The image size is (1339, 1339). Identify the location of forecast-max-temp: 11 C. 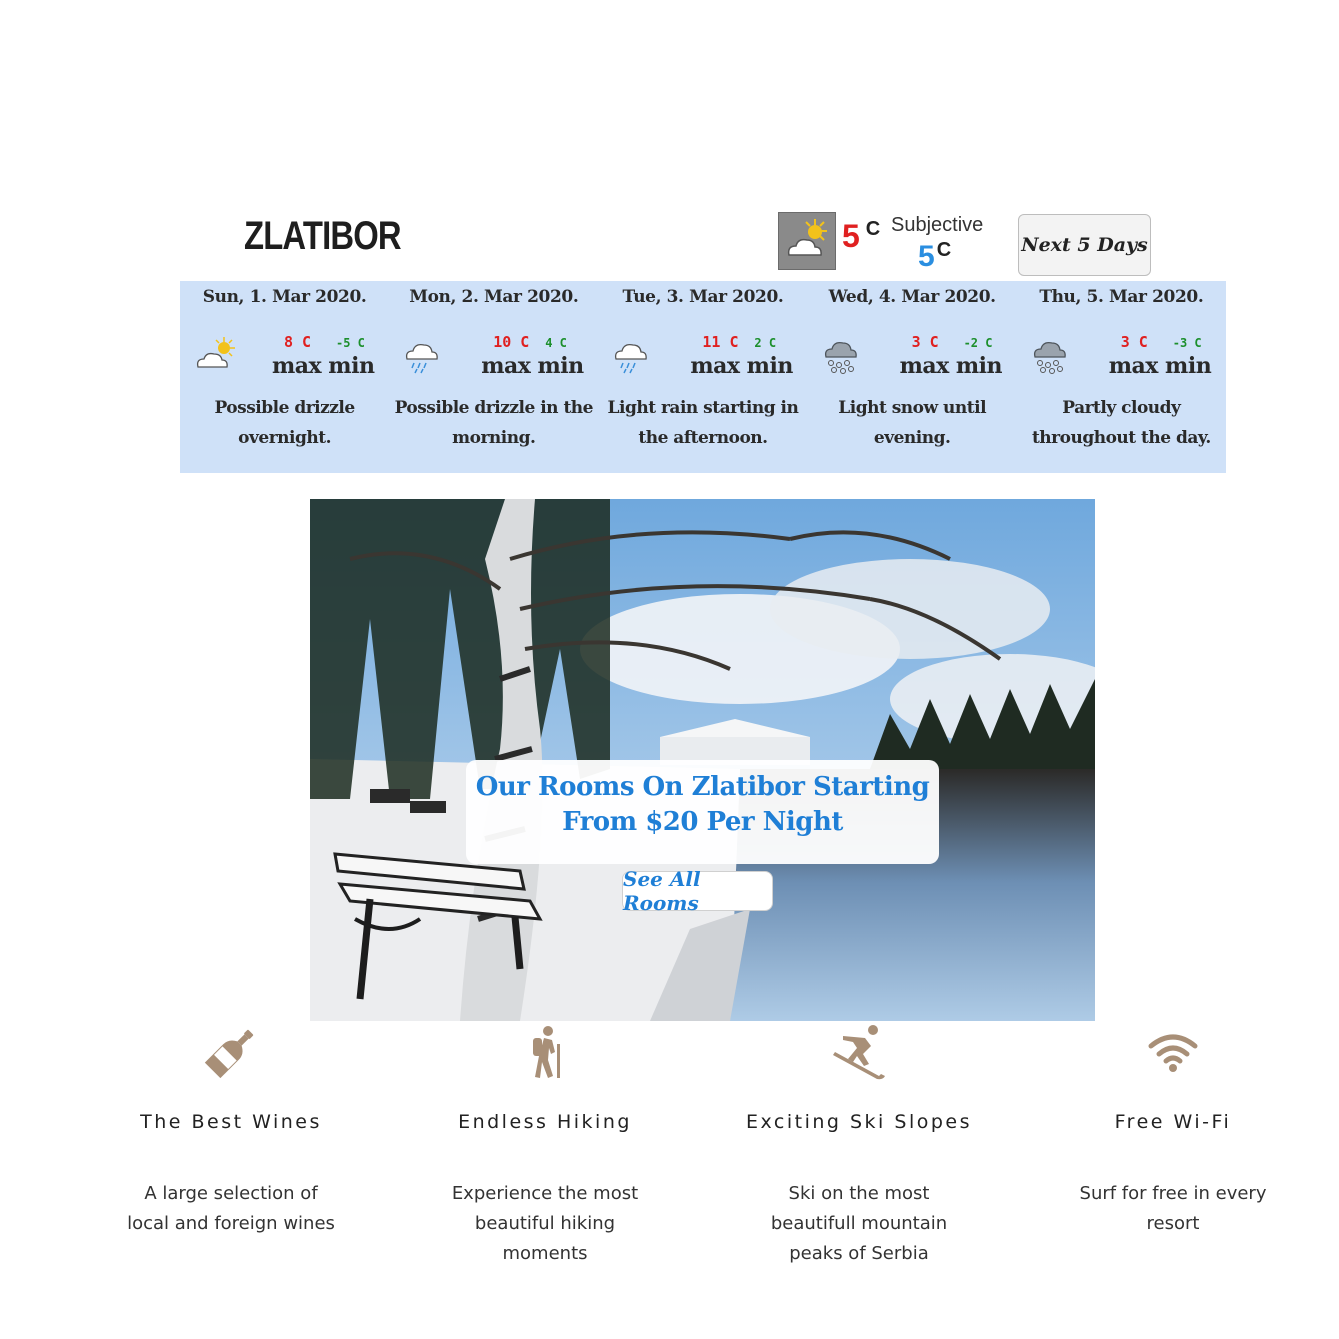
(720, 342).